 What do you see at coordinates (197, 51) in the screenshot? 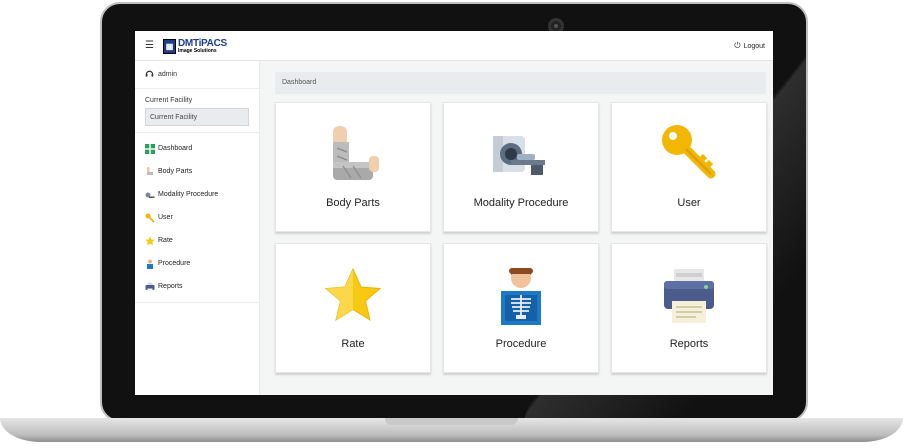
I see `logo-sub-text: Image Solutions` at bounding box center [197, 51].